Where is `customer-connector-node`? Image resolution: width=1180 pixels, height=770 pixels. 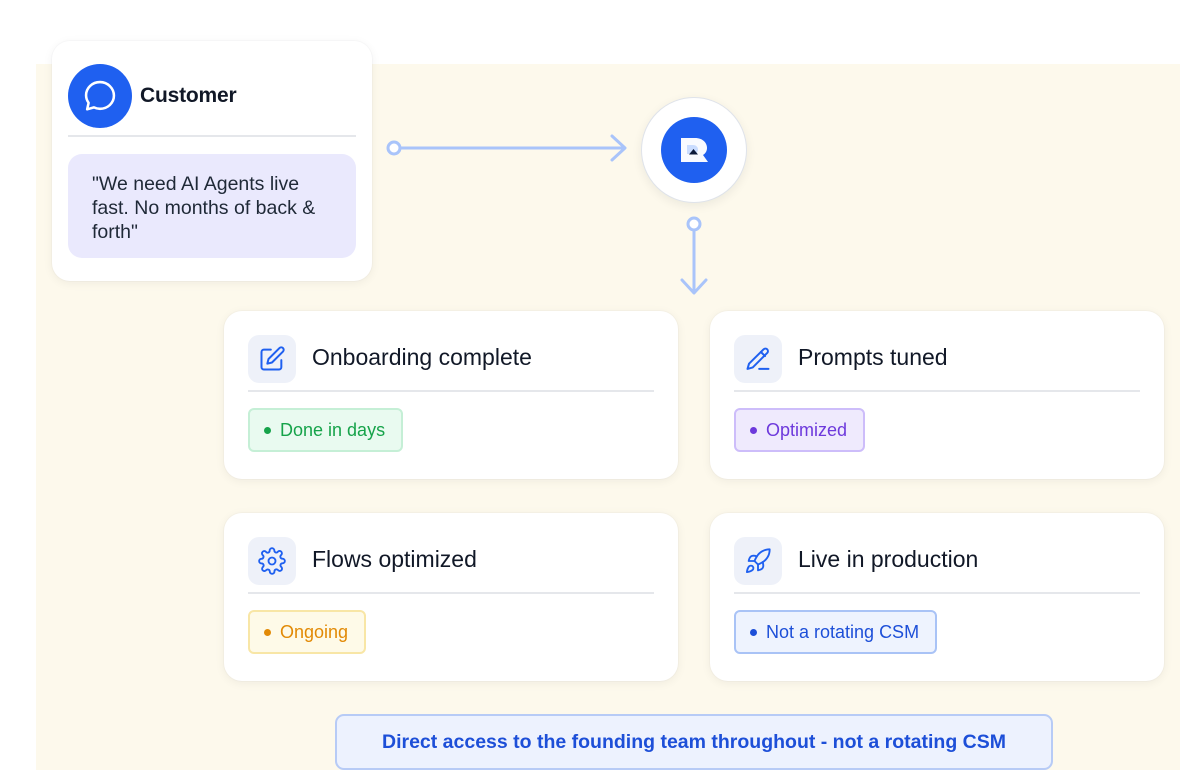
customer-connector-node is located at coordinates (394, 148).